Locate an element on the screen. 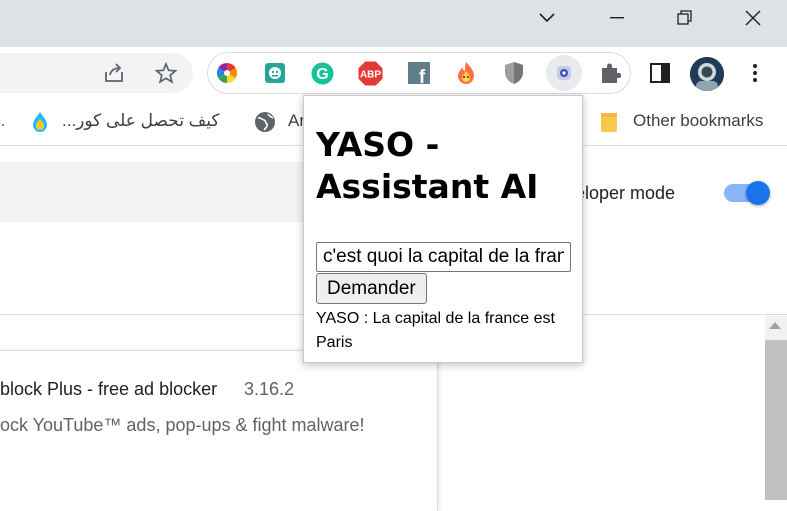 Image resolution: width=787 pixels, height=511 pixels. color-wheel-icon is located at coordinates (227, 73).